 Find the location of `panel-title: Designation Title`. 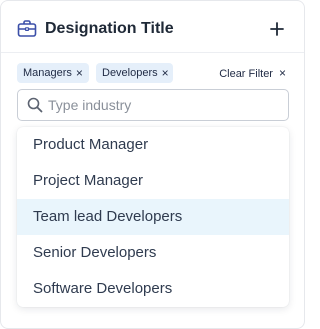

panel-title: Designation Title is located at coordinates (109, 28).